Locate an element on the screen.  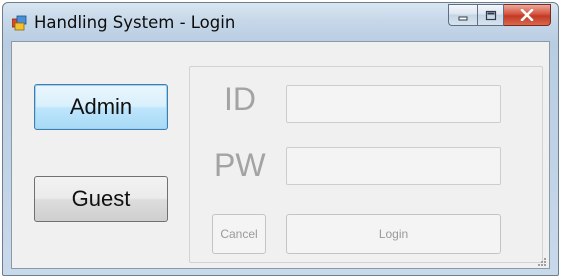
maximize-icon is located at coordinates (491, 15).